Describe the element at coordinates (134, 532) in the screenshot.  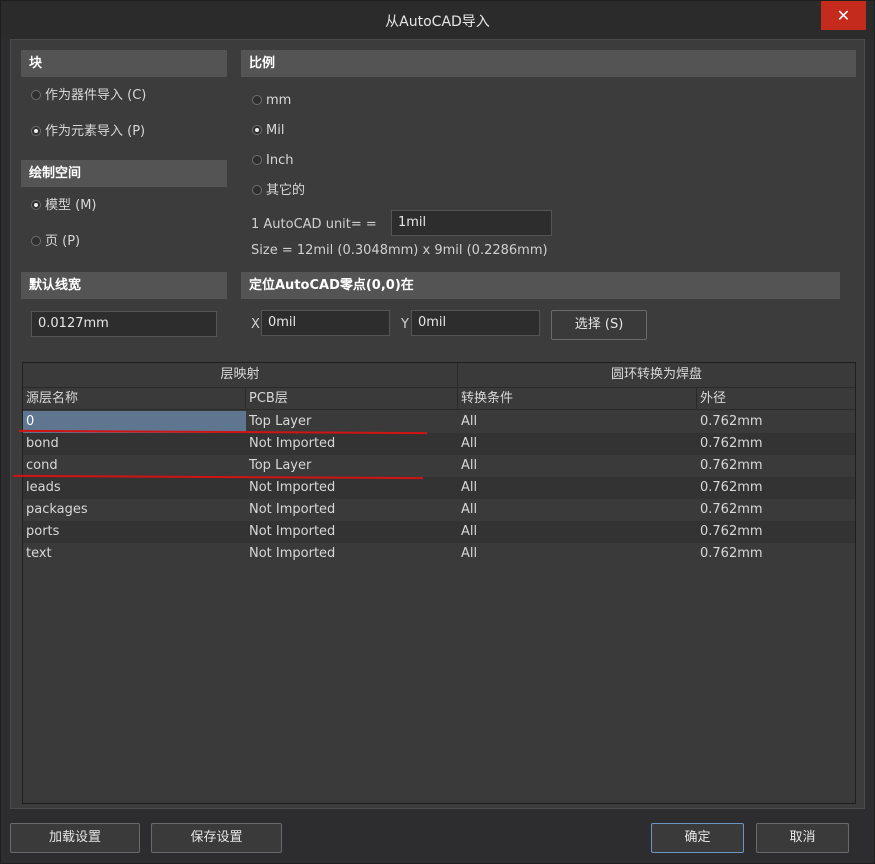
I see `source-layer-cell: ports` at that location.